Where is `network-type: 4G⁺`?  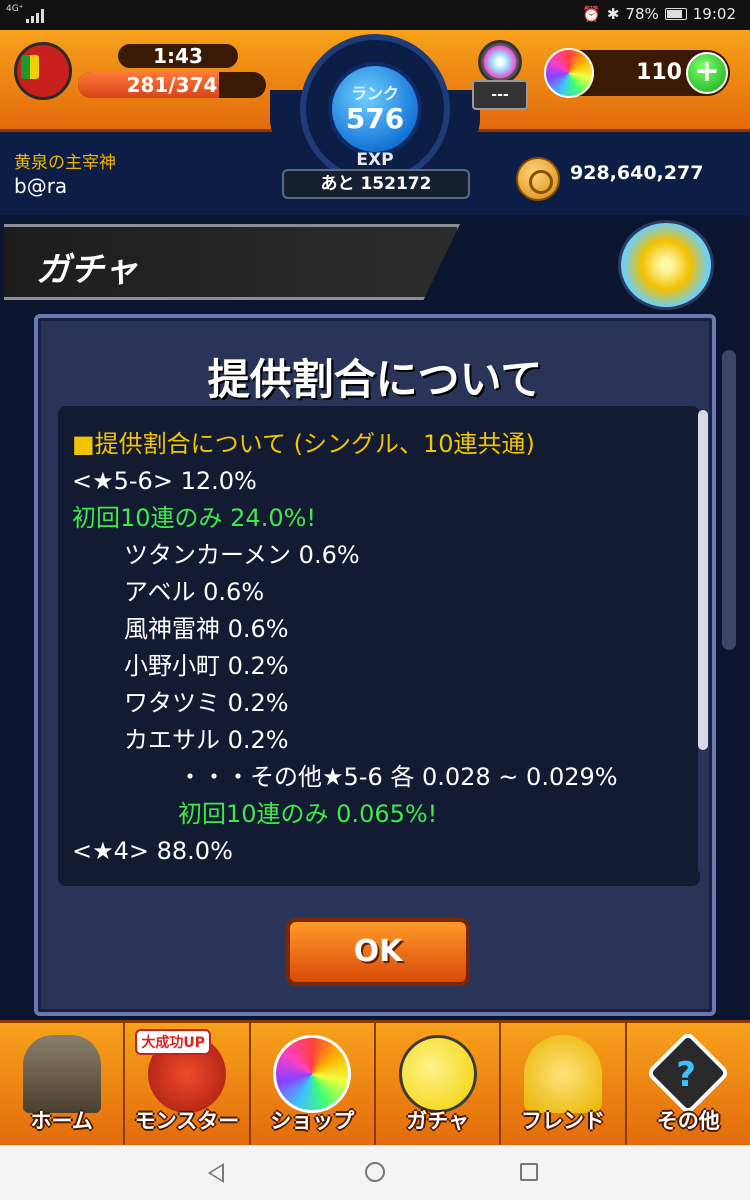
network-type: 4G⁺ is located at coordinates (15, 9).